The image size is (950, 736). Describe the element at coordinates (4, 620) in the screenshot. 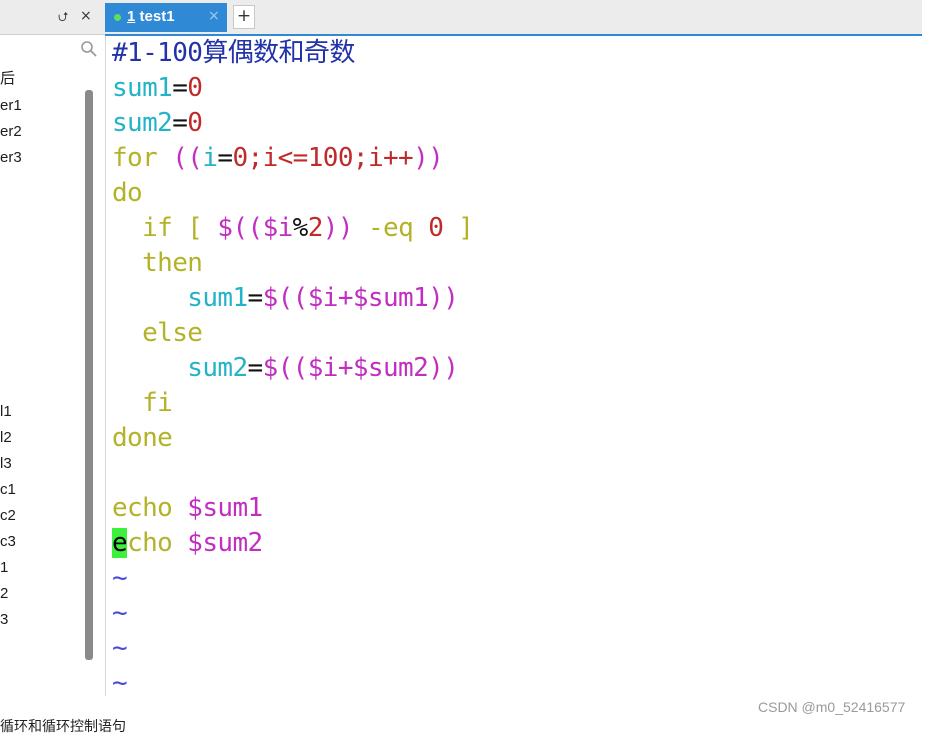

I see `session-item: 3` at that location.